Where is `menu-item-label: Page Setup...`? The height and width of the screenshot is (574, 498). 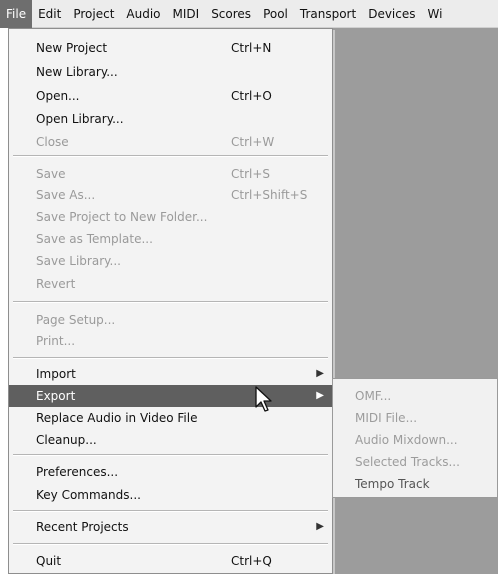 menu-item-label: Page Setup... is located at coordinates (76, 320).